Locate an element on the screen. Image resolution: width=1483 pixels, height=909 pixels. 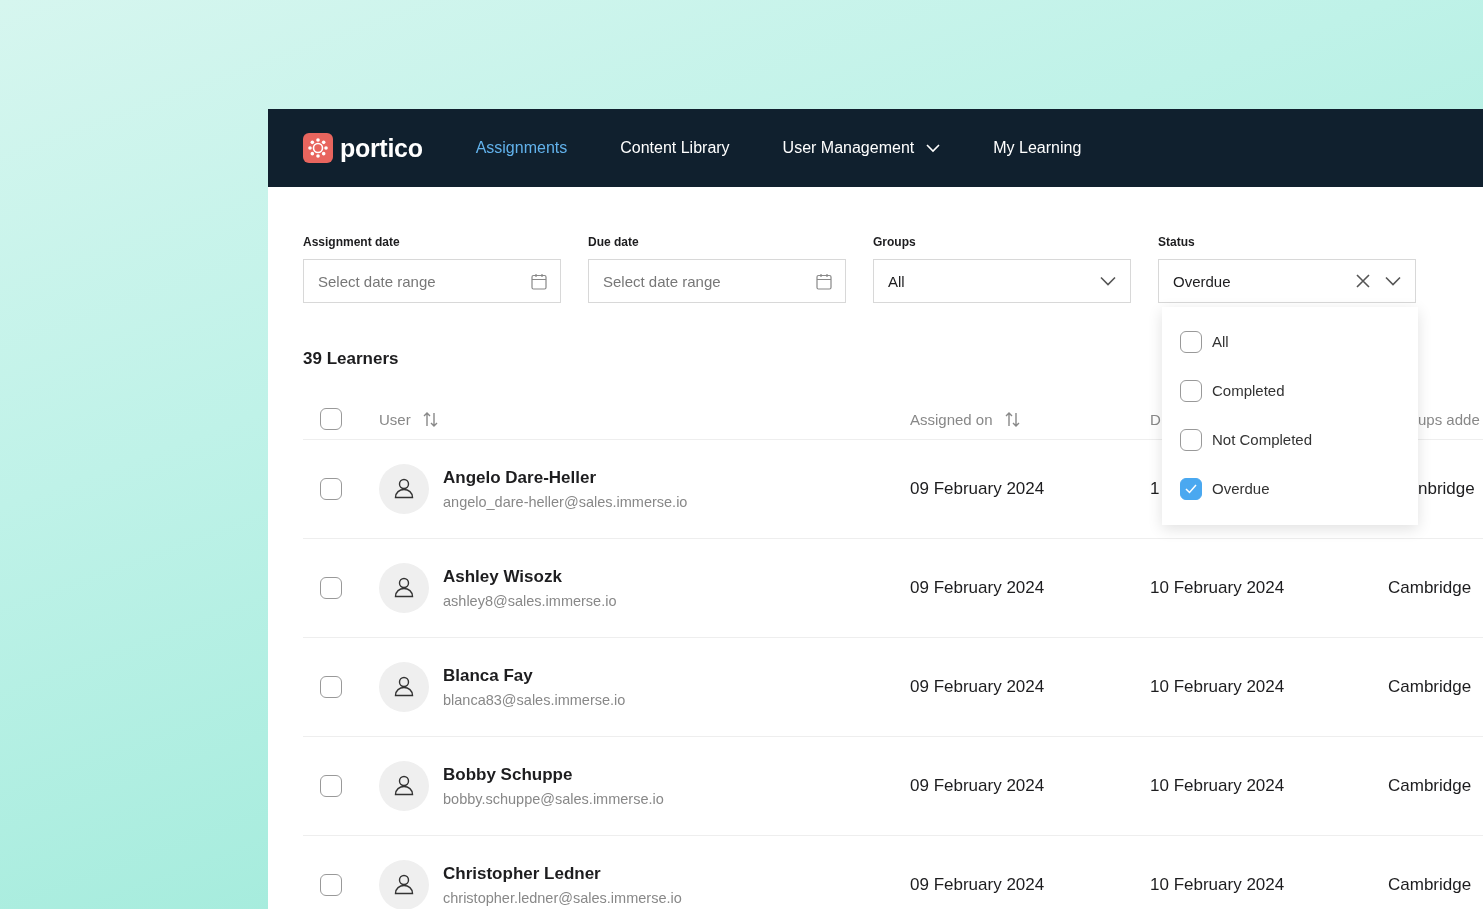
option-label: Overdue is located at coordinates (1241, 488).